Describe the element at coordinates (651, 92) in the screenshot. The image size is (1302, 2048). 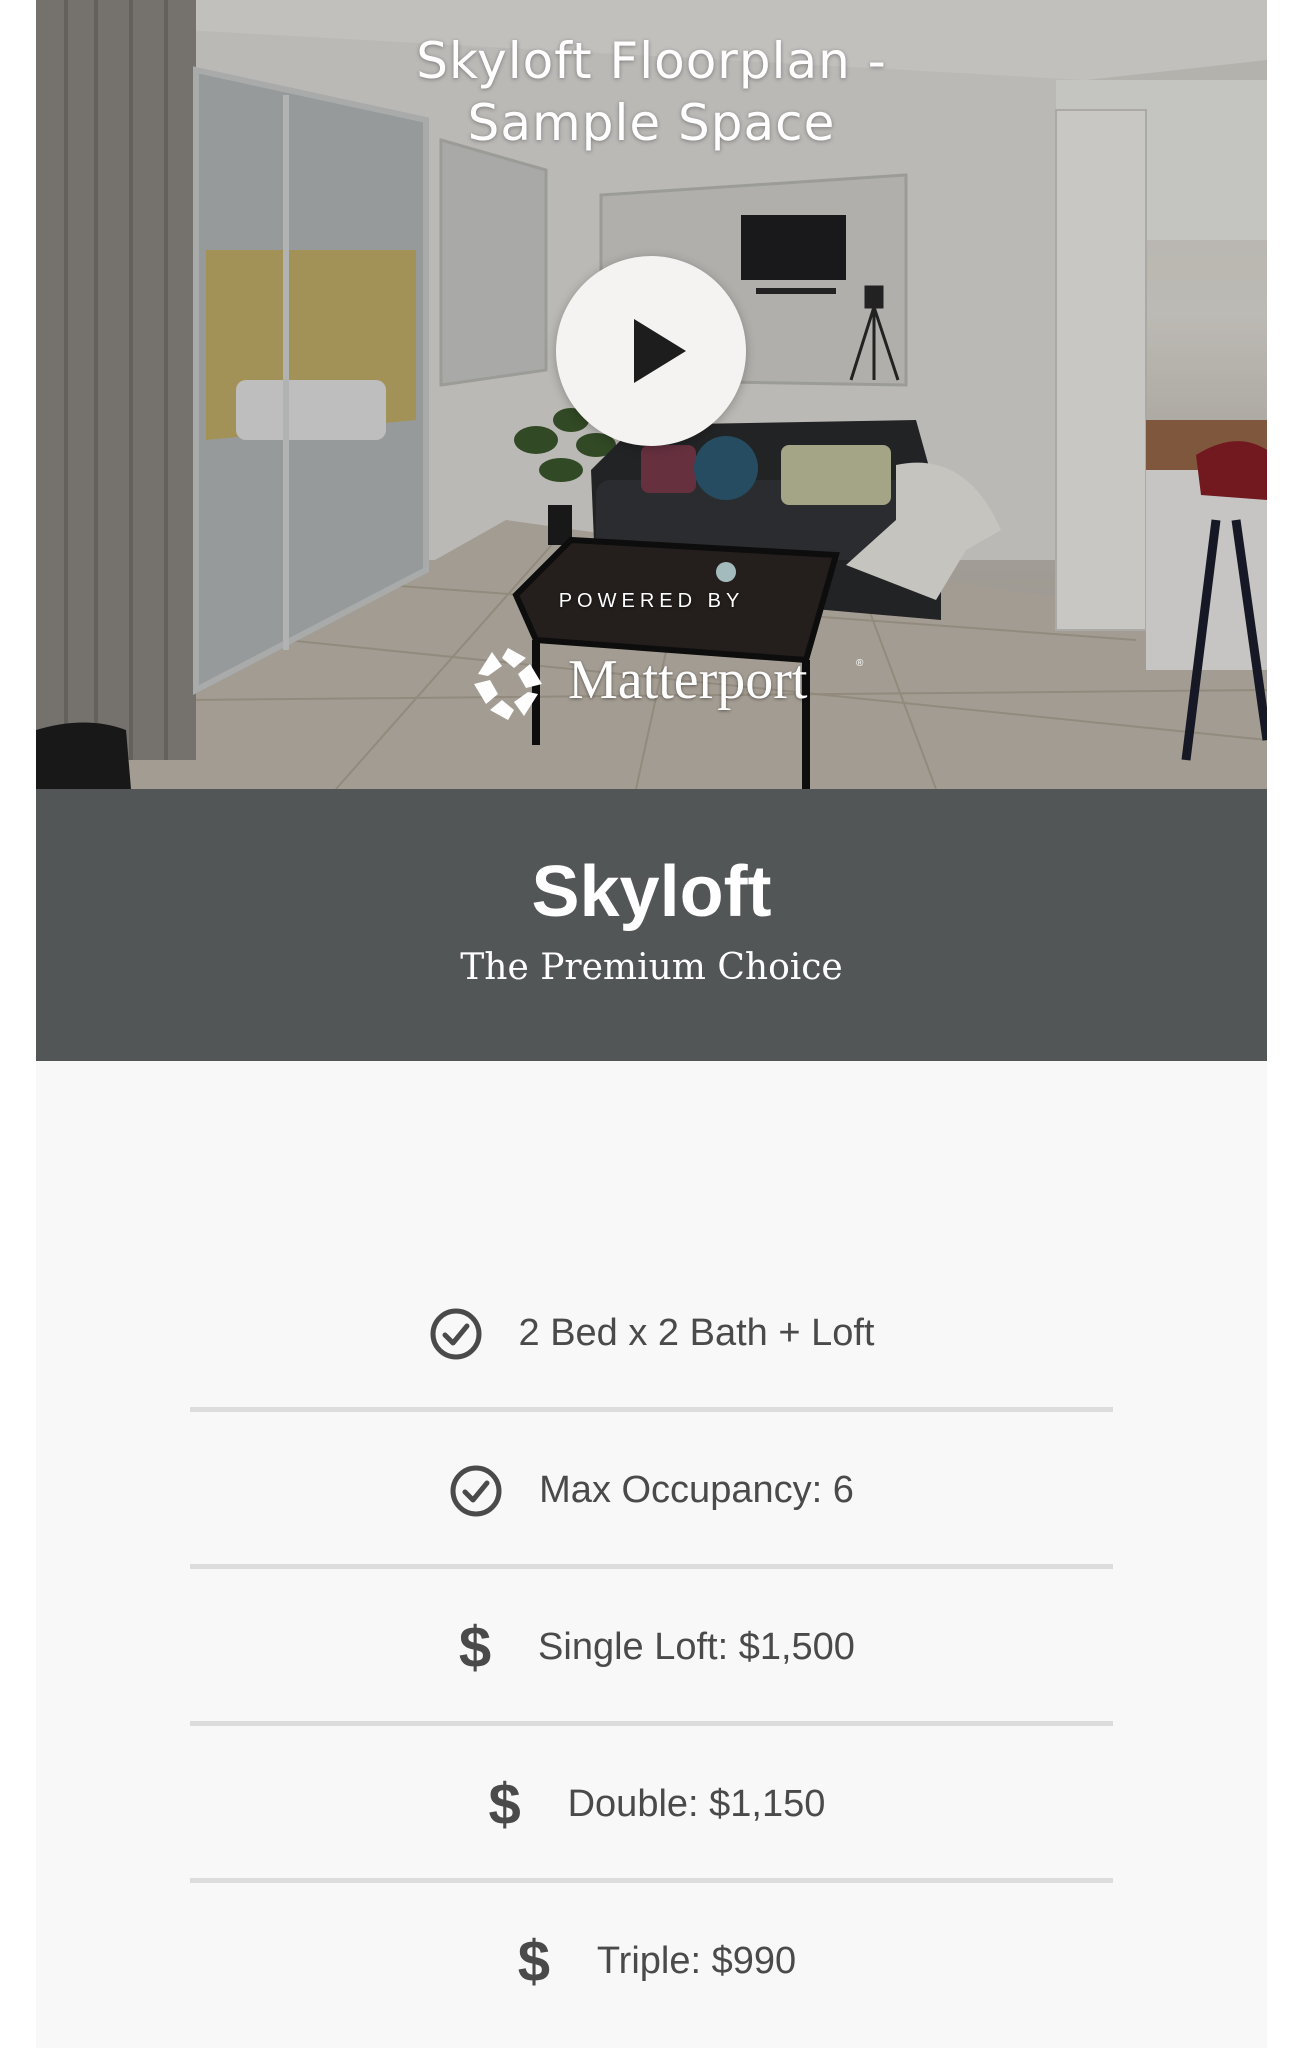
I see `tour-title: Skyloft Floorplan - Sample Space` at that location.